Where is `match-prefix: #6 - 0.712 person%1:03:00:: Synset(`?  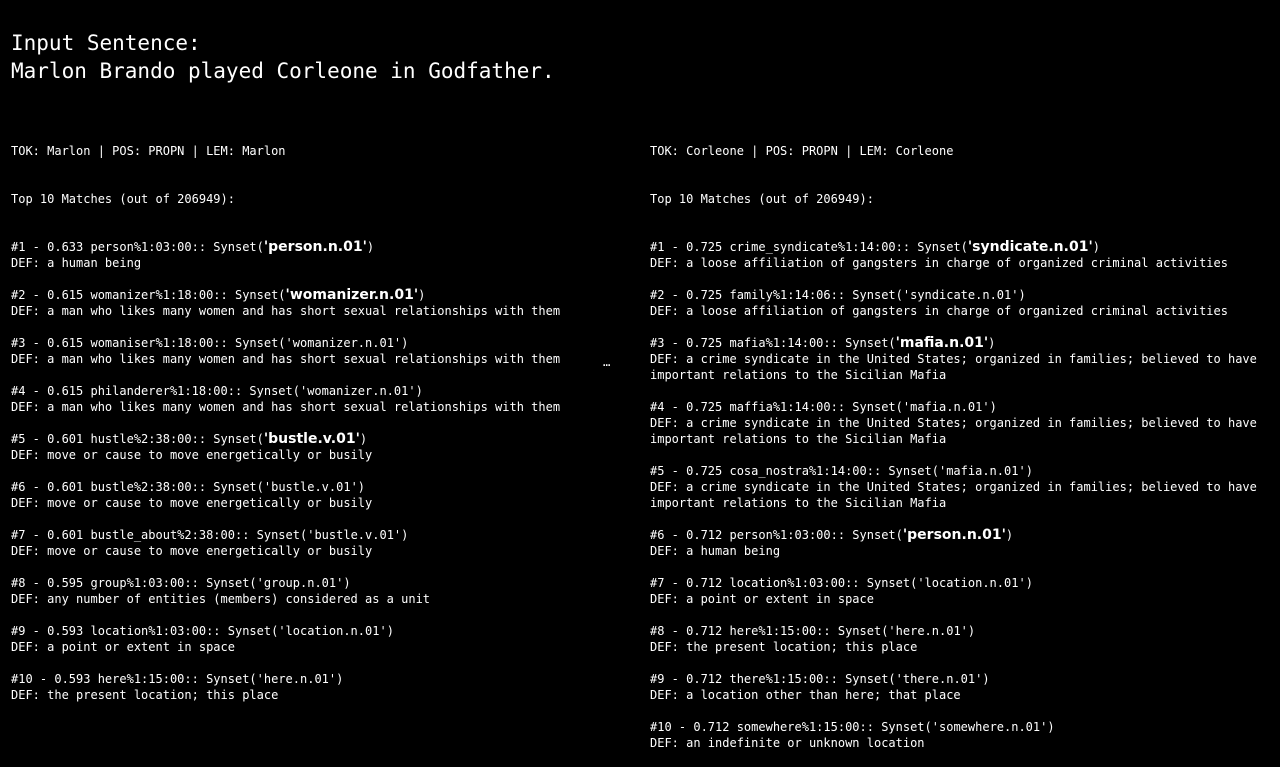
match-prefix: #6 - 0.712 person%1:03:00:: Synset( is located at coordinates (776, 535).